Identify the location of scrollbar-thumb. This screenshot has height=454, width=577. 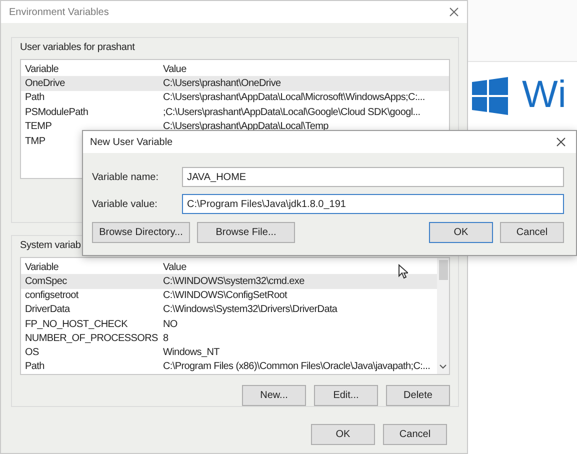
(443, 270).